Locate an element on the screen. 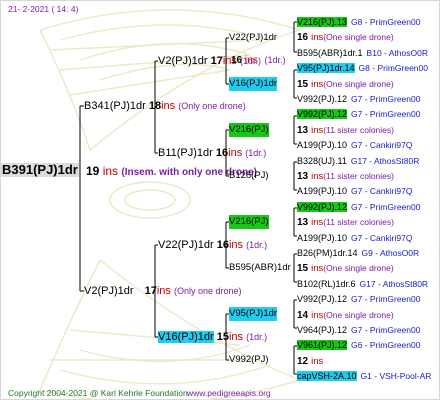 The width and height of the screenshot is (440, 400). ins-count: 18 is located at coordinates (155, 106).